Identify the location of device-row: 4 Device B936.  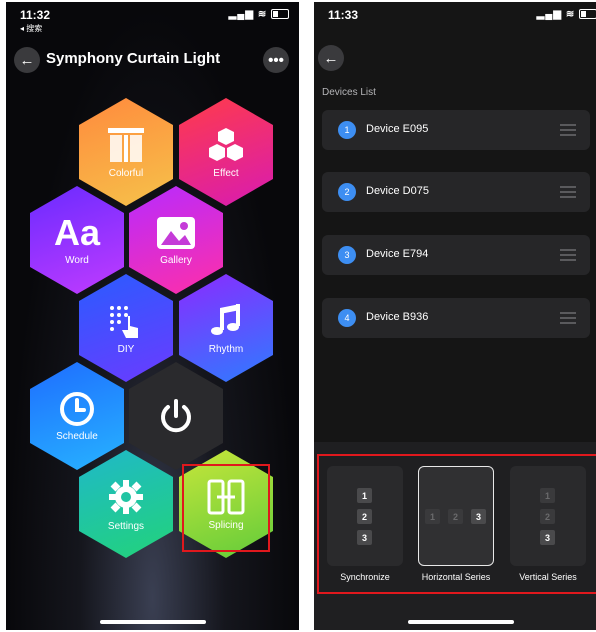
(456, 318).